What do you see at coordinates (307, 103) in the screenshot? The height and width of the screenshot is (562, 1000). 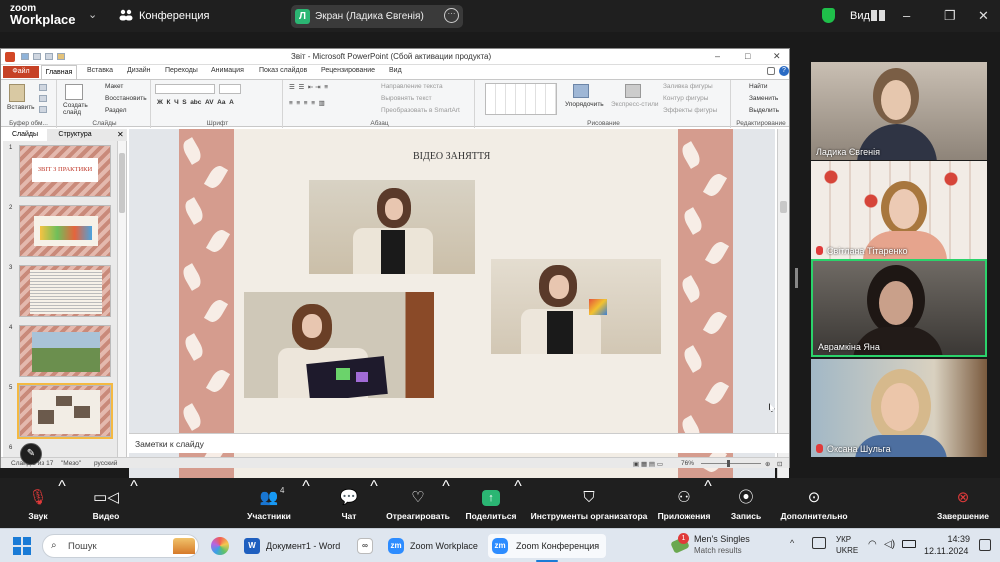 I see `align-icon: ≡ ≡ ≡ ≡ ▥` at bounding box center [307, 103].